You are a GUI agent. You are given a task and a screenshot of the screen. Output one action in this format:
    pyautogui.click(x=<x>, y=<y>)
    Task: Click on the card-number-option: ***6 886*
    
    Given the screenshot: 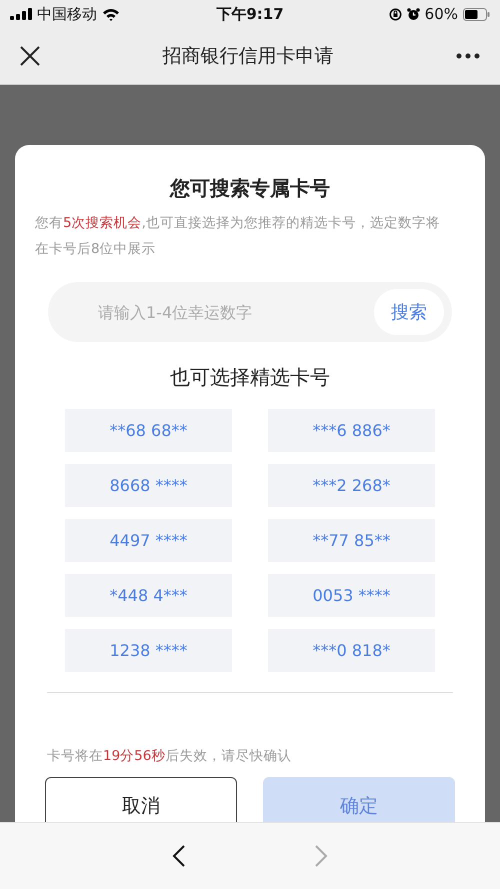 What is the action you would take?
    pyautogui.click(x=351, y=430)
    